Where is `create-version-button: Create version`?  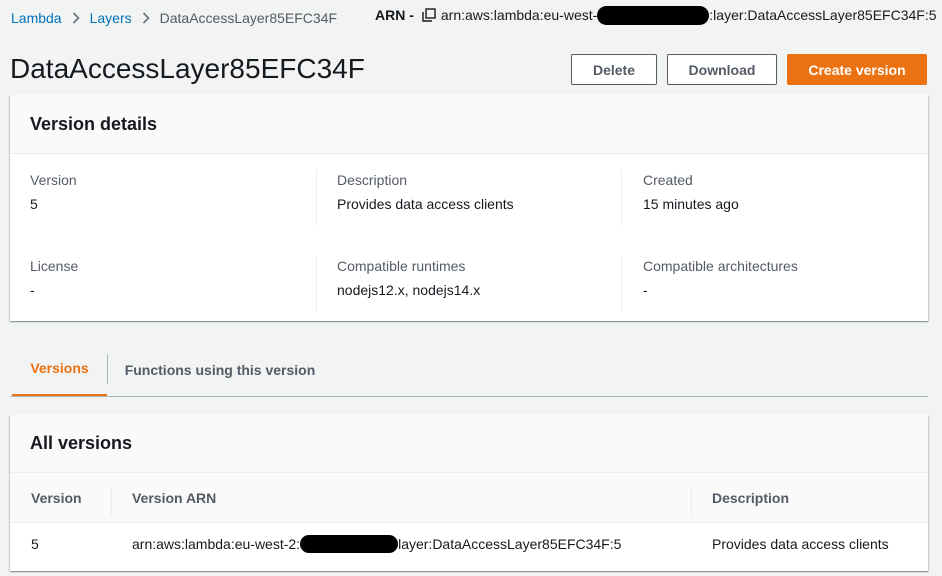 create-version-button: Create version is located at coordinates (857, 69).